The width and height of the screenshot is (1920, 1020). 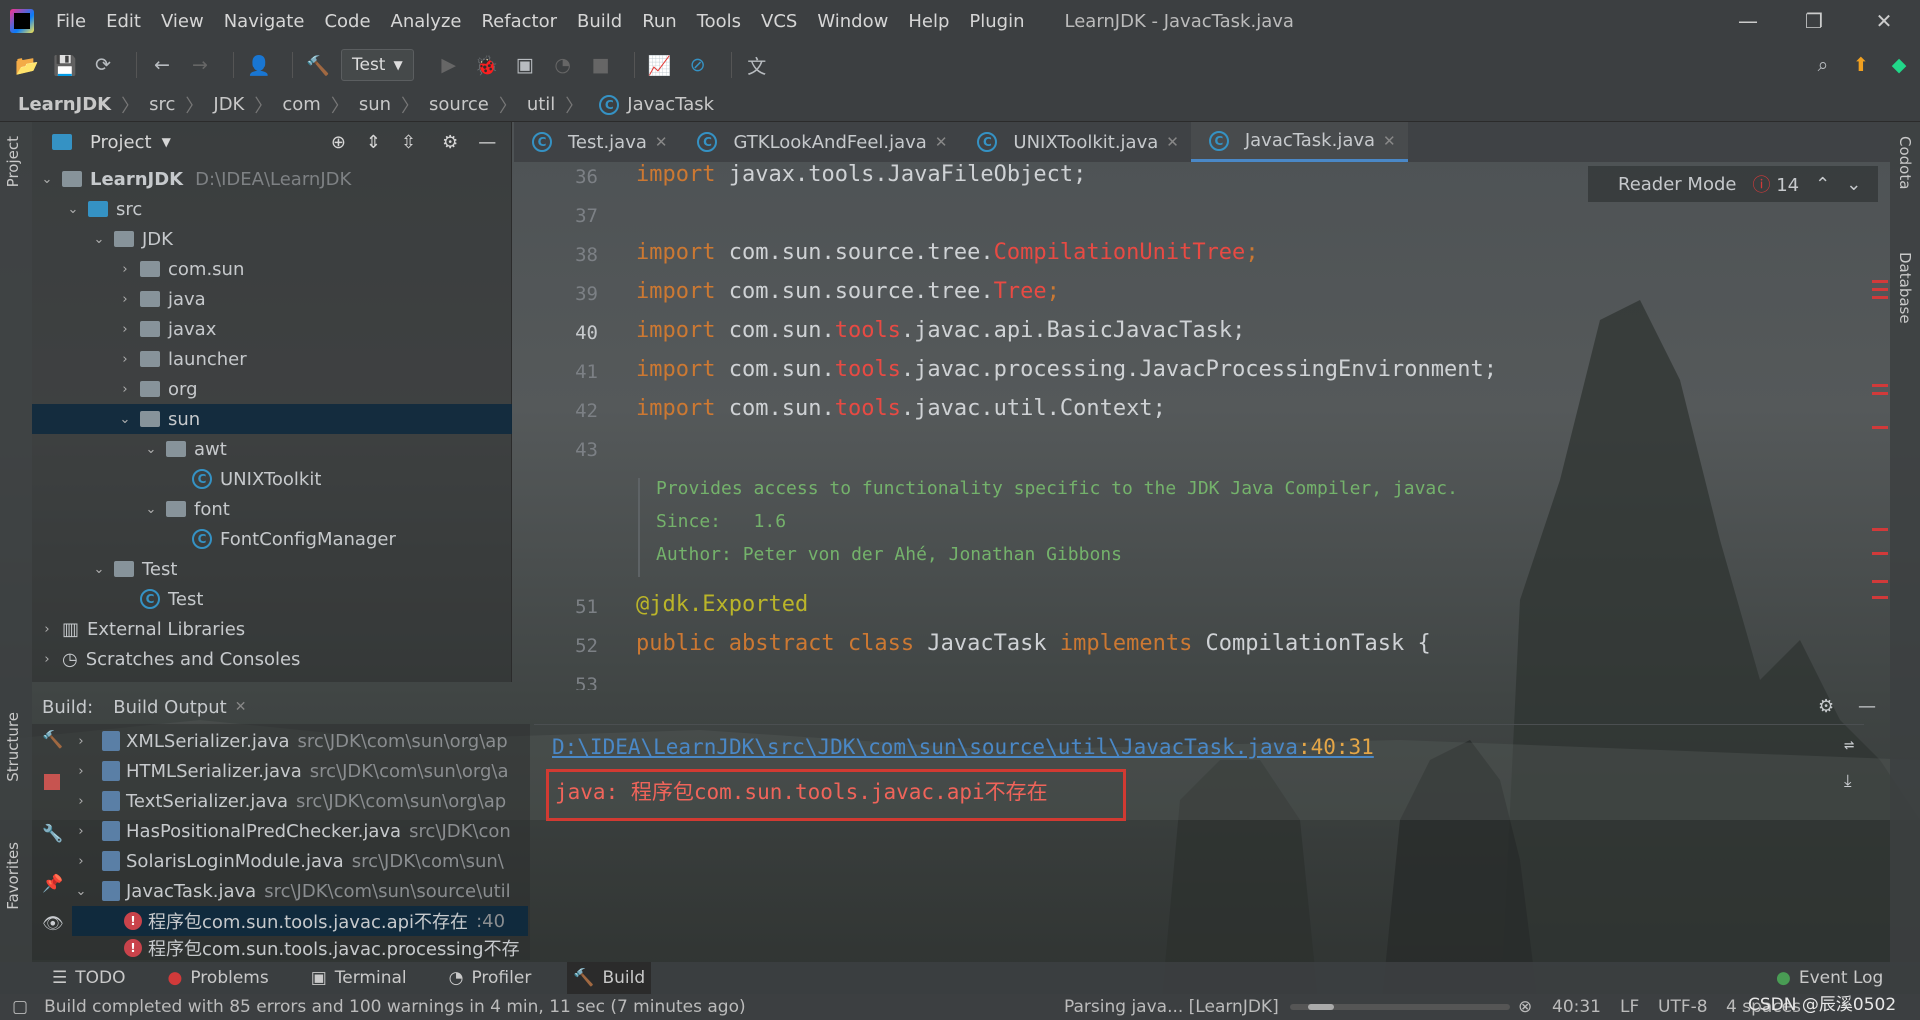 I want to click on build-error-row: ! 程序包com.sun.tools.javac.processing不存, so click(x=300, y=948).